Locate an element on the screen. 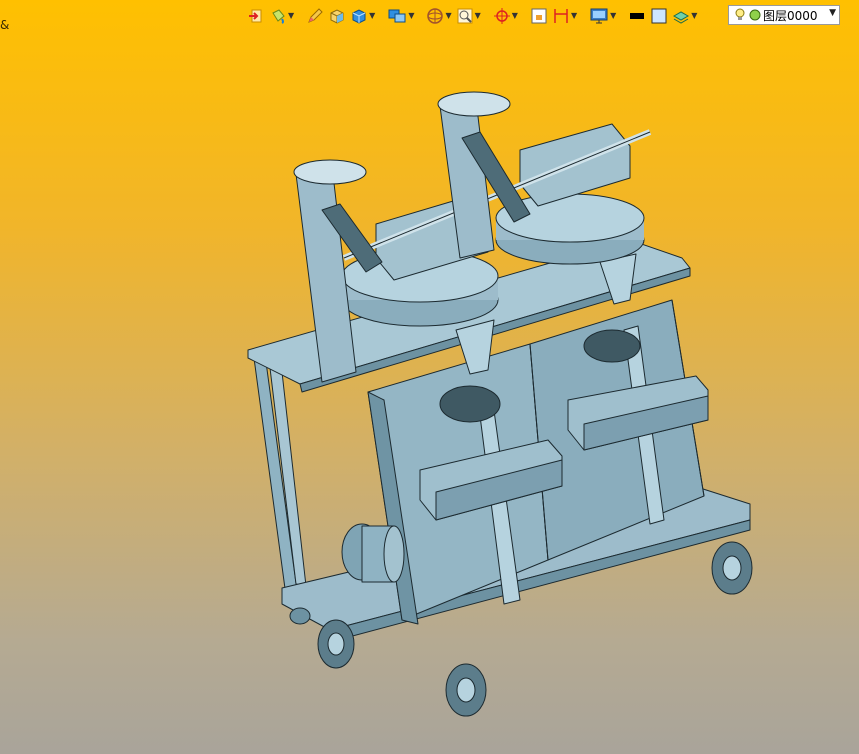 The width and height of the screenshot is (859, 754). tool-crosshair: ▼ is located at coordinates (505, 16).